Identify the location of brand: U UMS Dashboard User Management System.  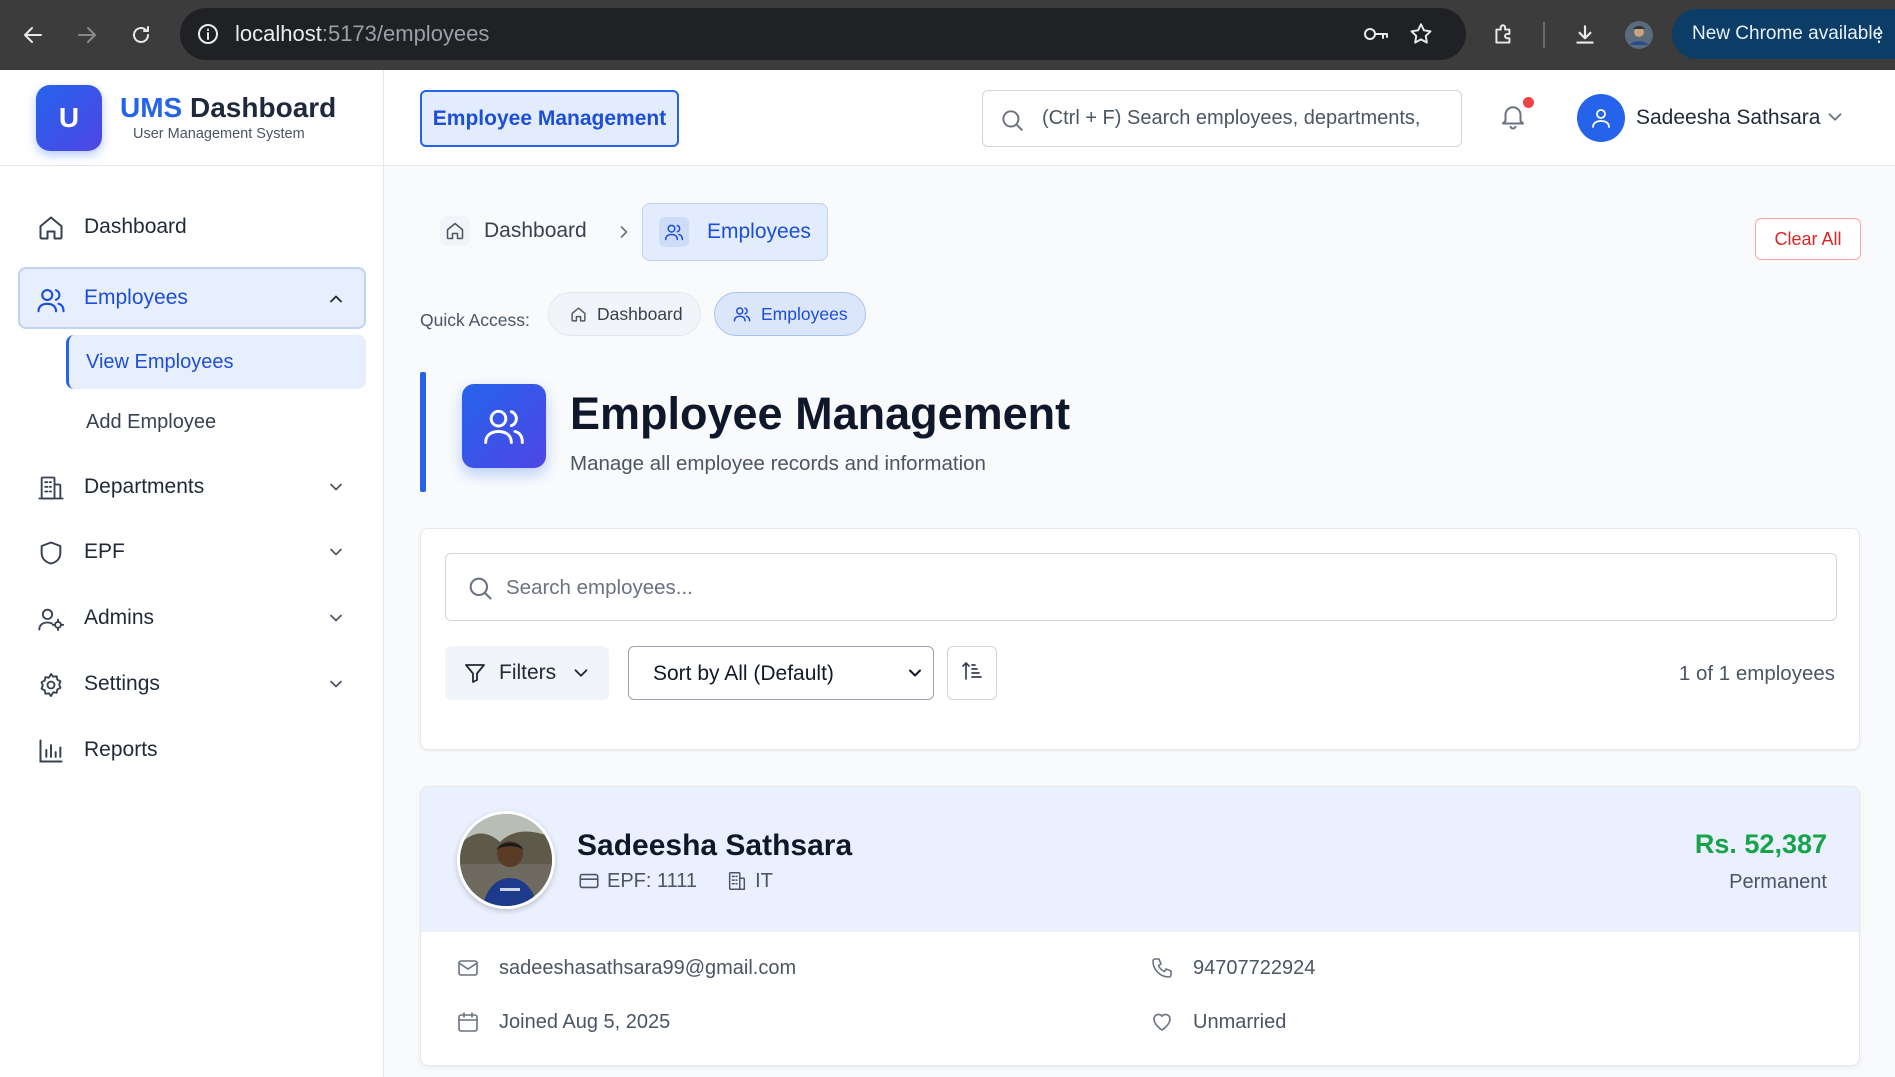
(191, 118).